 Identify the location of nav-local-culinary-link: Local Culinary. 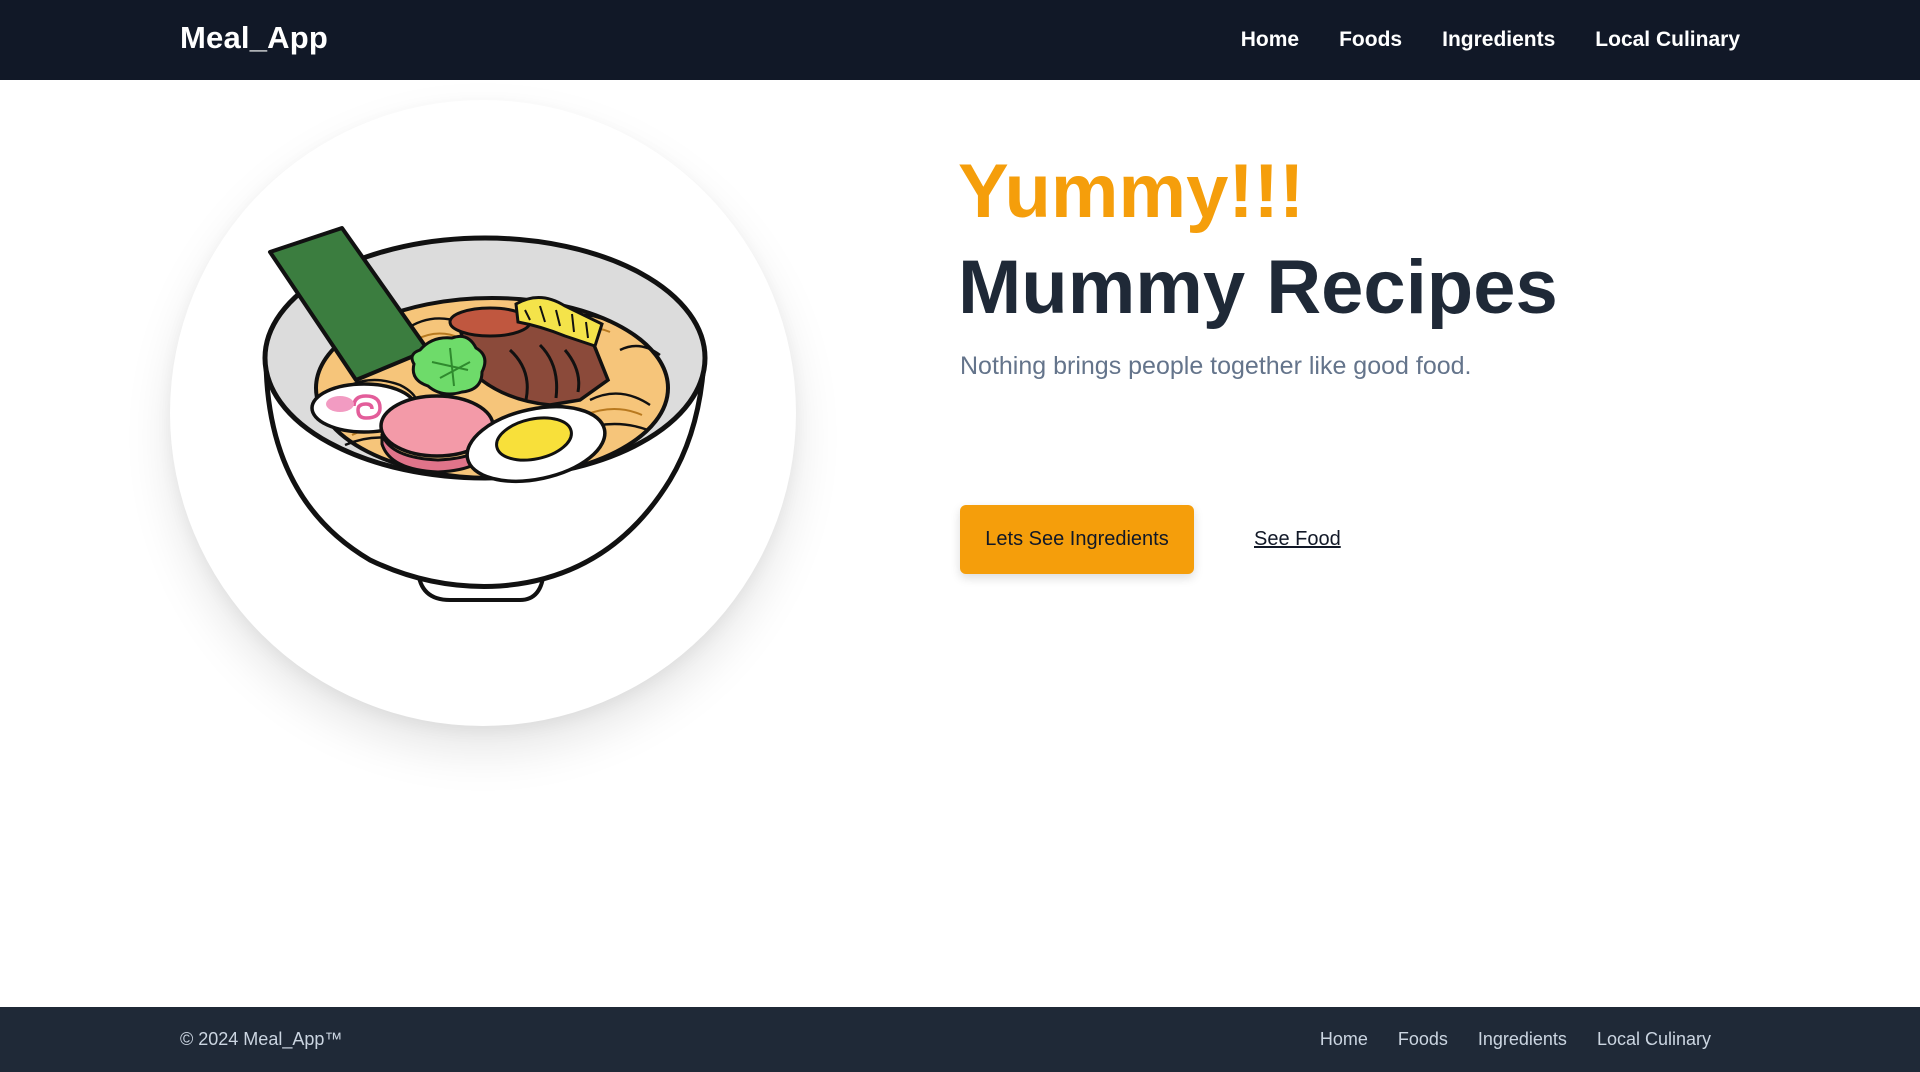
(1667, 40).